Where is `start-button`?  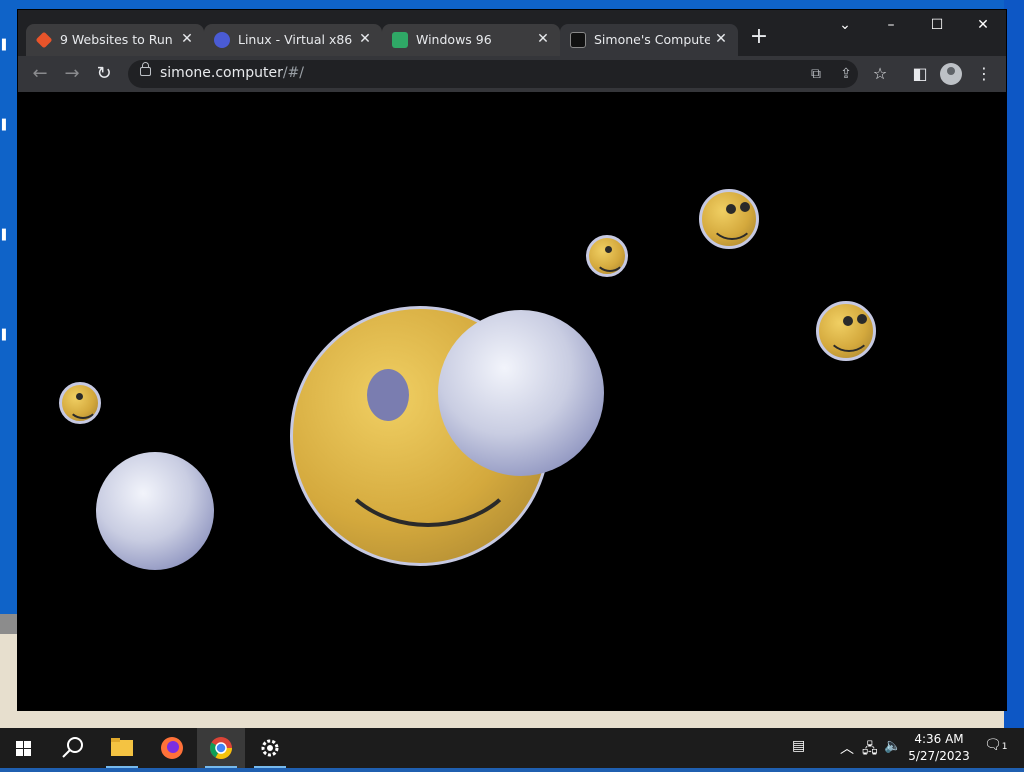 start-button is located at coordinates (24, 748).